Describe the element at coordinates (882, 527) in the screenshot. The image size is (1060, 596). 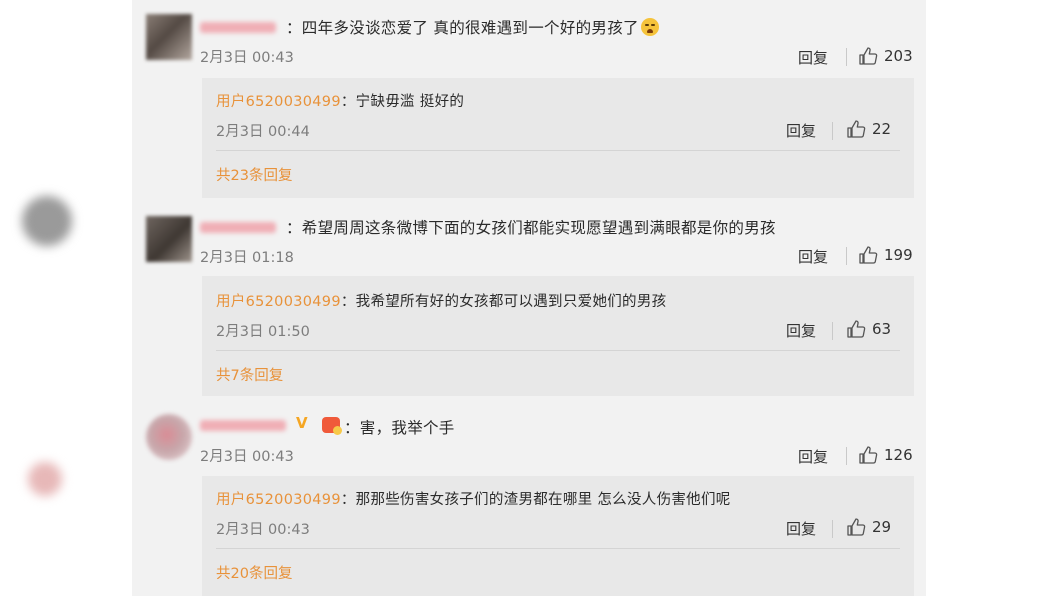
I see `like-count: 29` at that location.